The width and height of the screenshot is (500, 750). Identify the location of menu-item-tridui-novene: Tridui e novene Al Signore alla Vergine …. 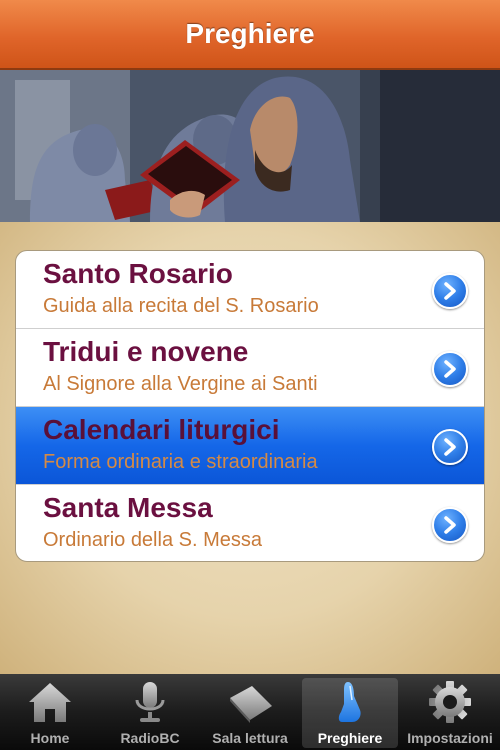
(250, 368).